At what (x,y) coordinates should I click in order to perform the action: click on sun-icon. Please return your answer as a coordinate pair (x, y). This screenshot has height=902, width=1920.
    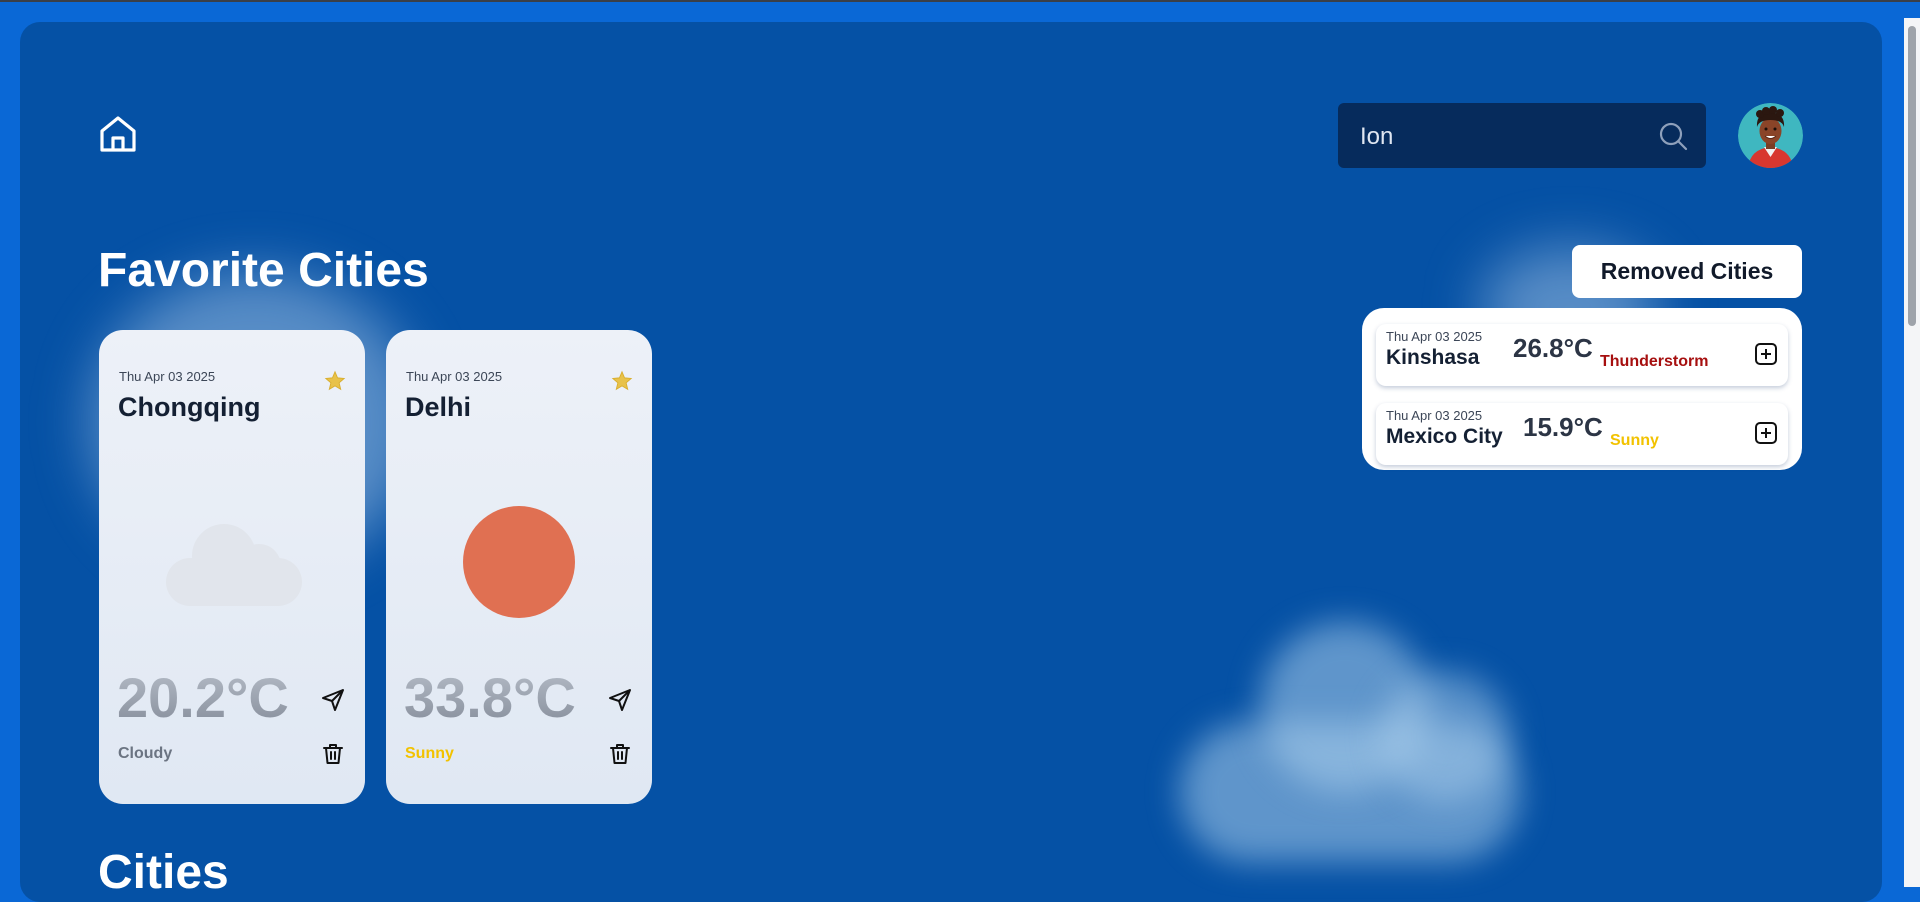
    Looking at the image, I should click on (519, 562).